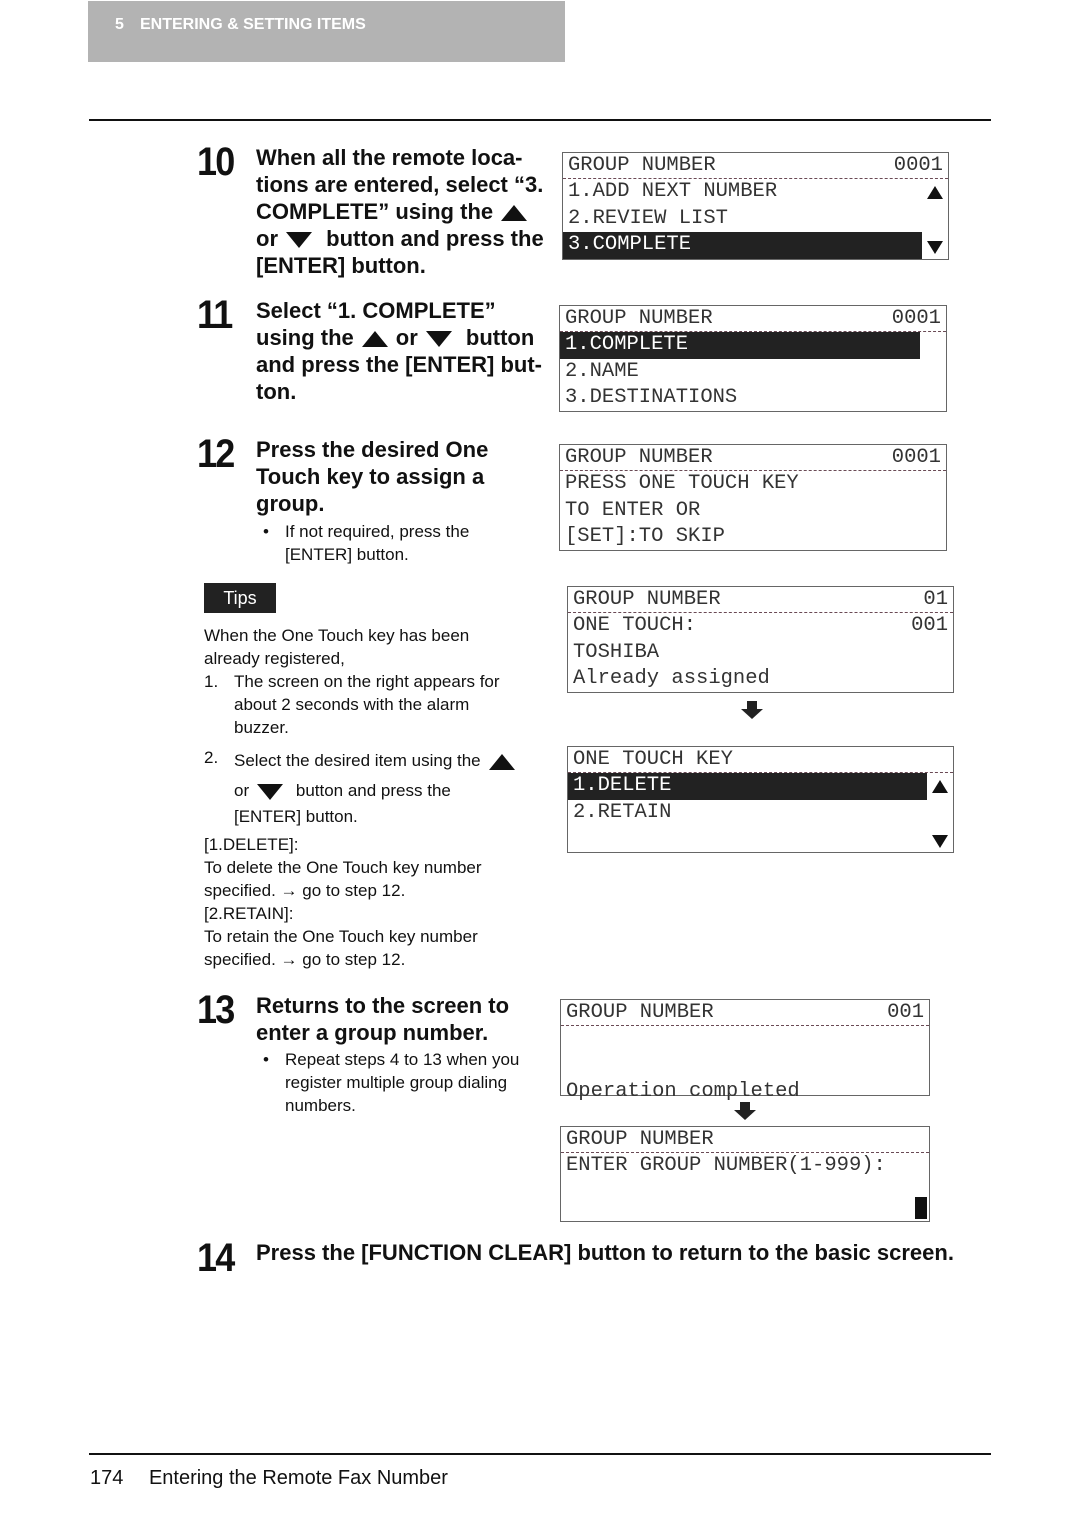 The height and width of the screenshot is (1526, 1080). What do you see at coordinates (373, 790) in the screenshot?
I see `line: button and press the` at bounding box center [373, 790].